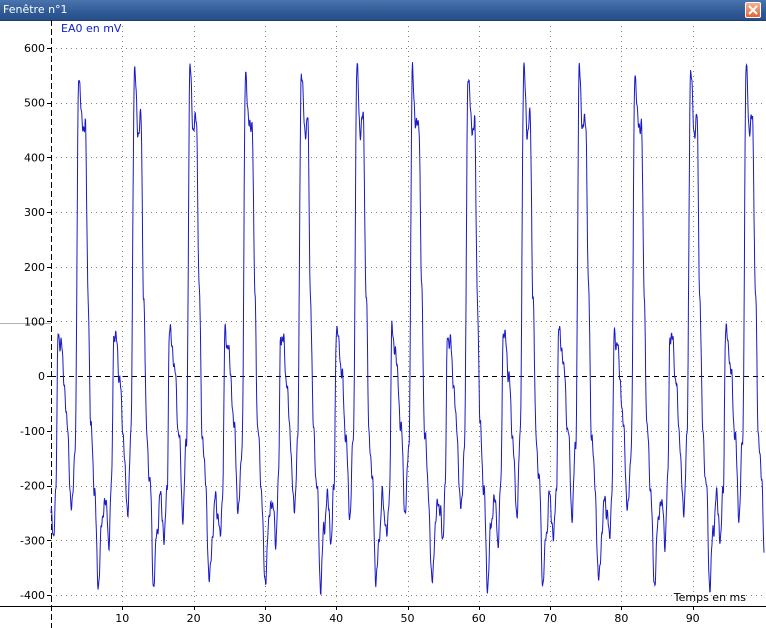 The image size is (766, 628). I want to click on x-tick-label: 70, so click(550, 618).